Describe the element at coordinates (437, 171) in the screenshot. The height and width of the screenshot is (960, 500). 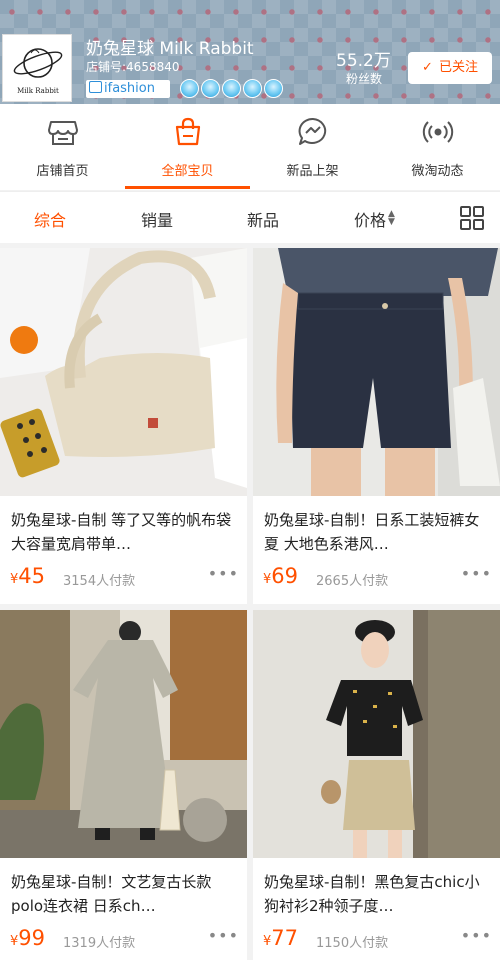
I see `tab-label: 微淘动态` at that location.